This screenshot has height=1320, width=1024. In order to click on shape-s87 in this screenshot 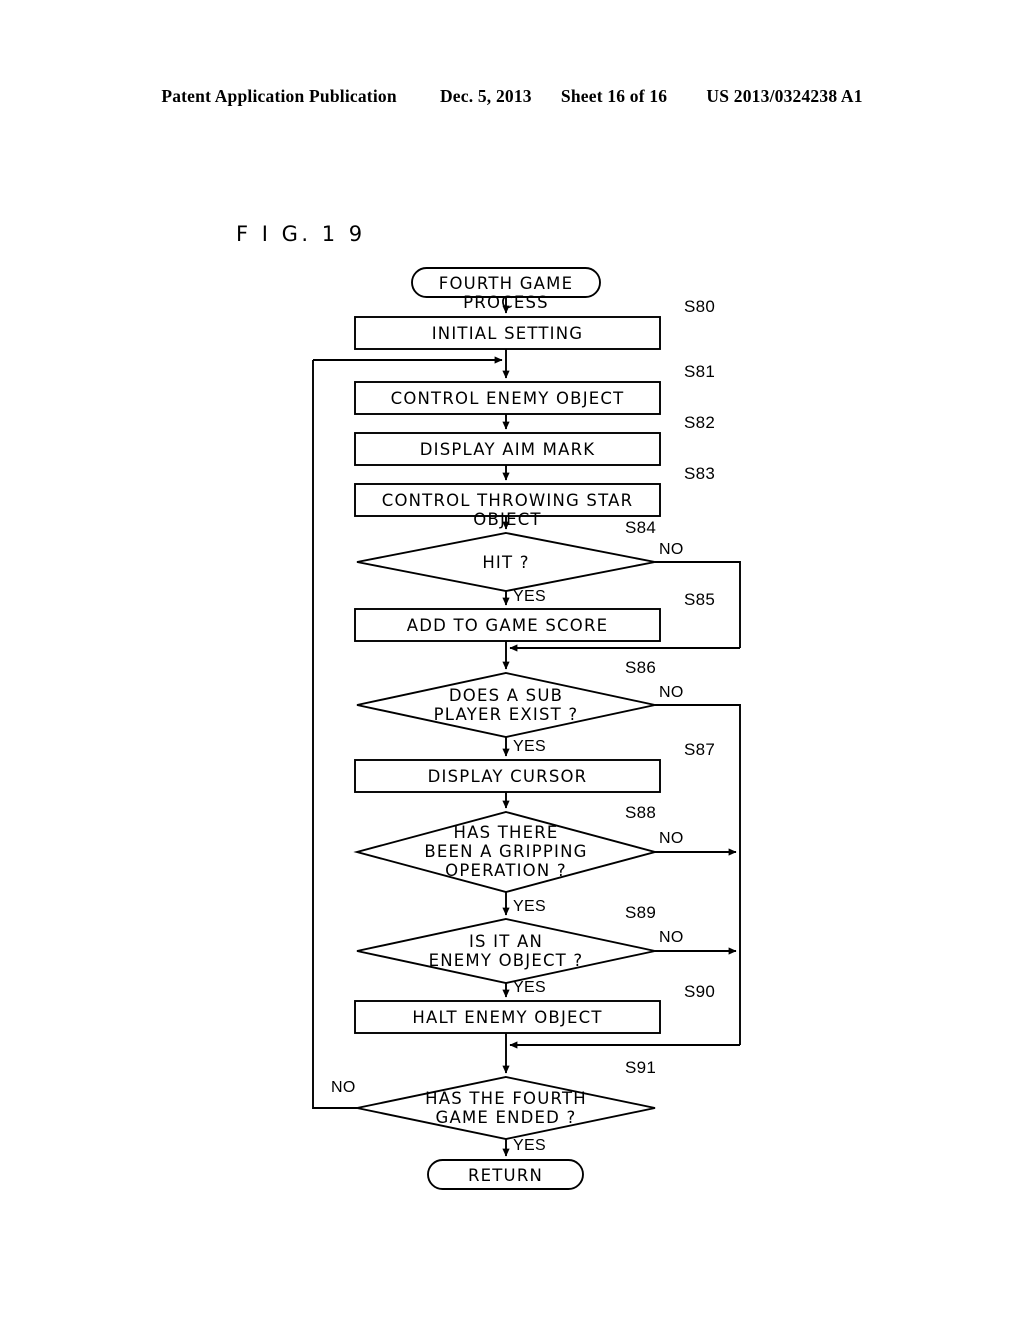, I will do `click(507, 776)`.